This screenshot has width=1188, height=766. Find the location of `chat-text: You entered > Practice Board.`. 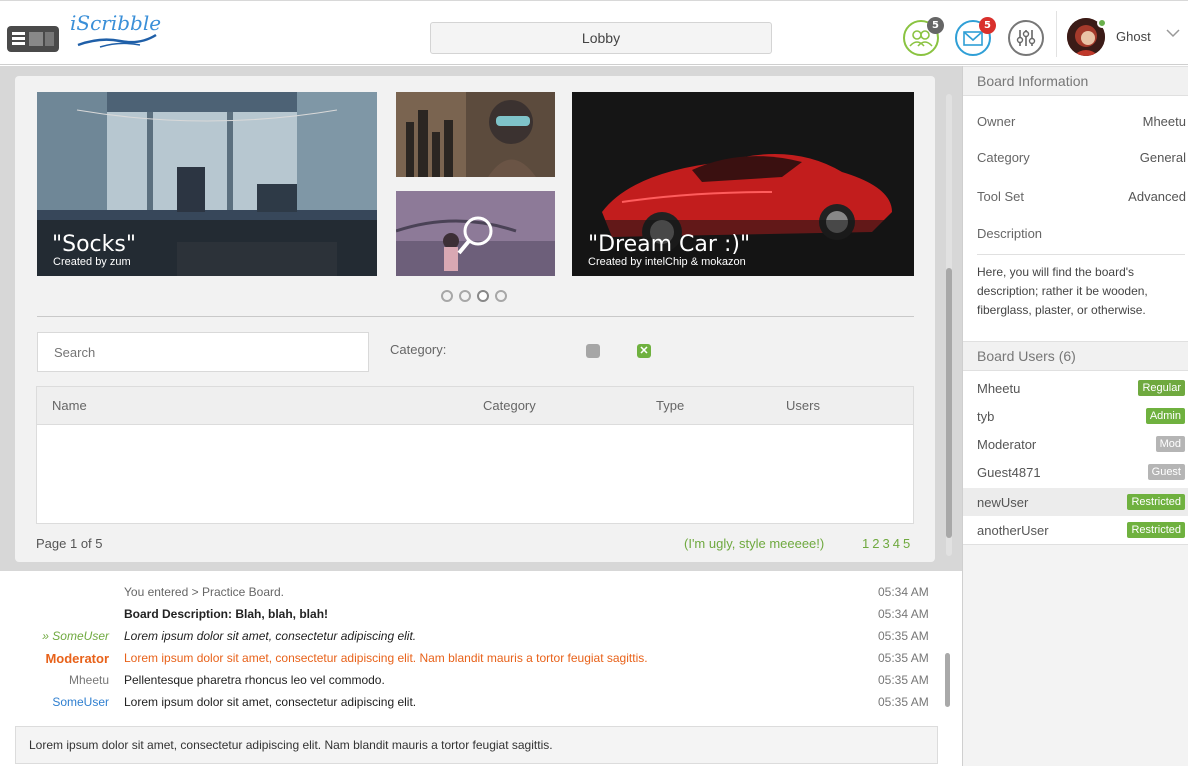

chat-text: You entered > Practice Board. is located at coordinates (204, 592).